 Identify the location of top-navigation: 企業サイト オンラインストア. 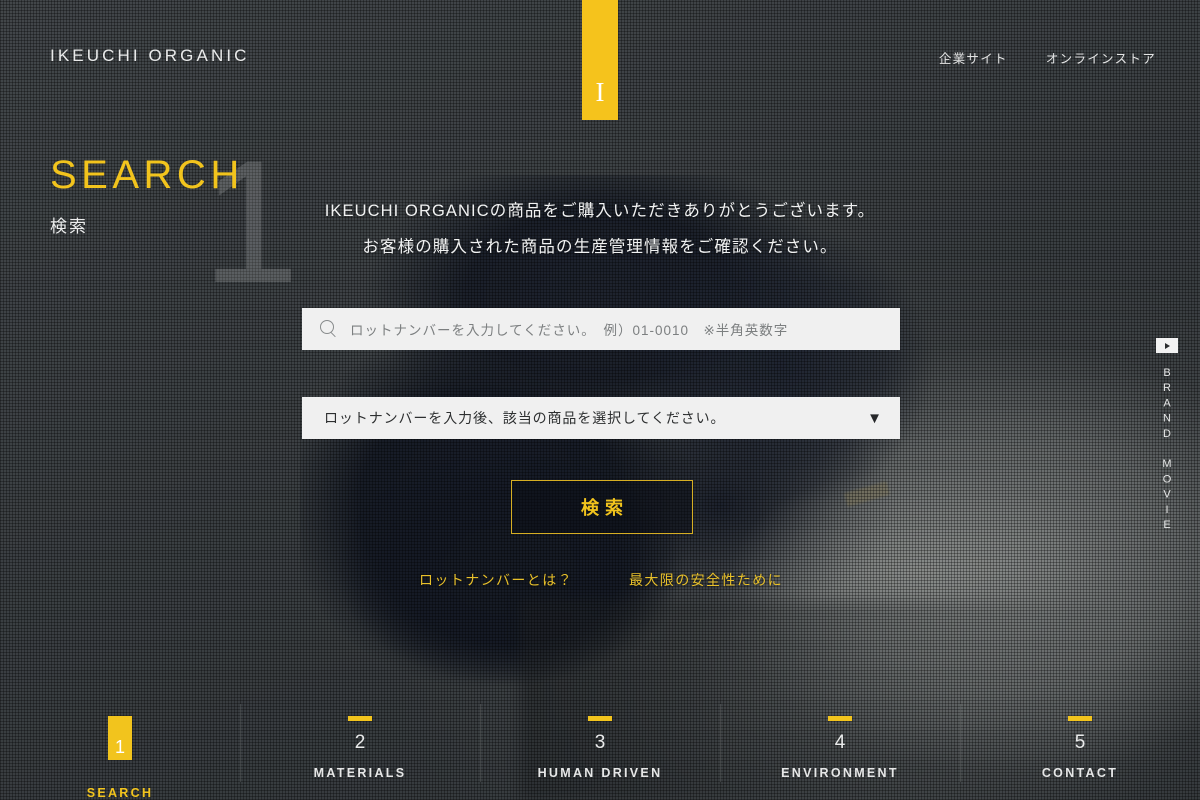
(1047, 57).